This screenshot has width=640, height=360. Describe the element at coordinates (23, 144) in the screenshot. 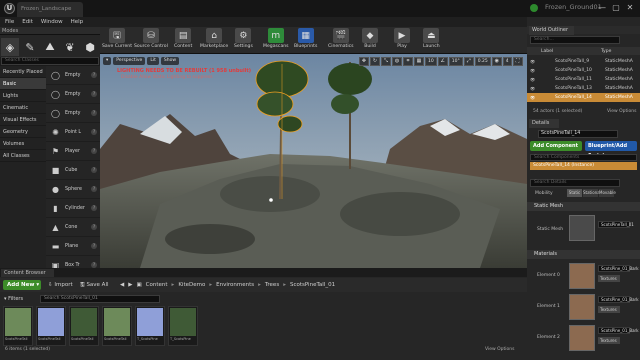

I see `category-volumes: Volumes` at that location.